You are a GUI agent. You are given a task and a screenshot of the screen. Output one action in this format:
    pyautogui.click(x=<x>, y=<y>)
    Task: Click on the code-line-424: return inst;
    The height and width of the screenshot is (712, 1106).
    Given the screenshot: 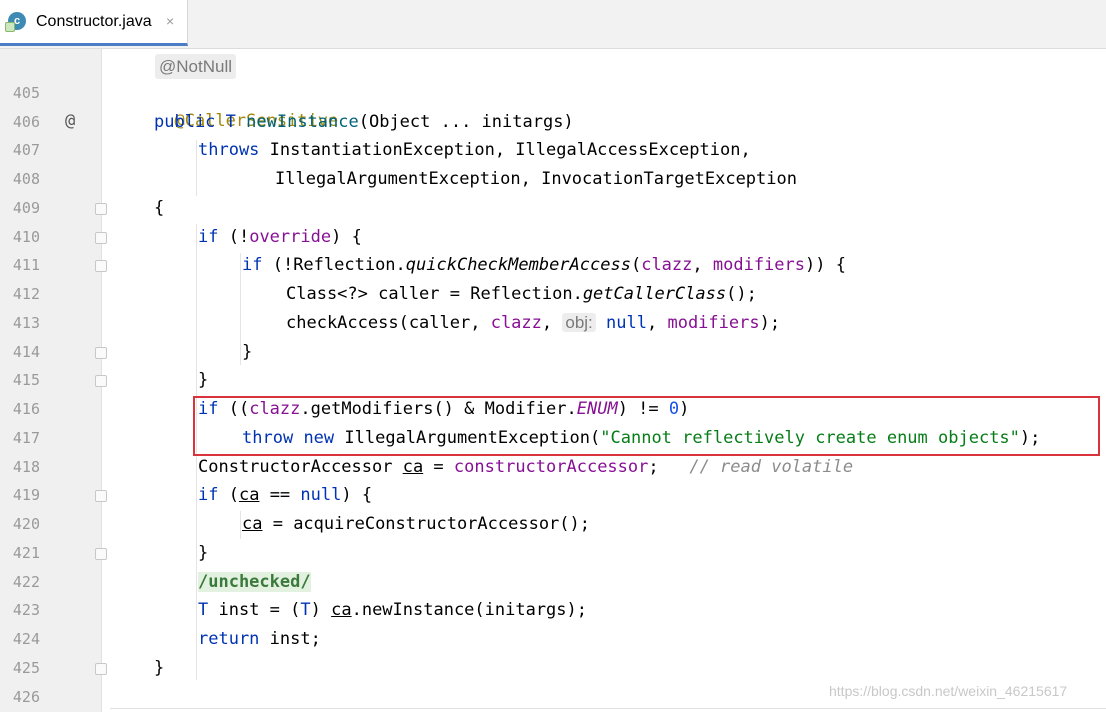 What is the action you would take?
    pyautogui.click(x=259, y=639)
    